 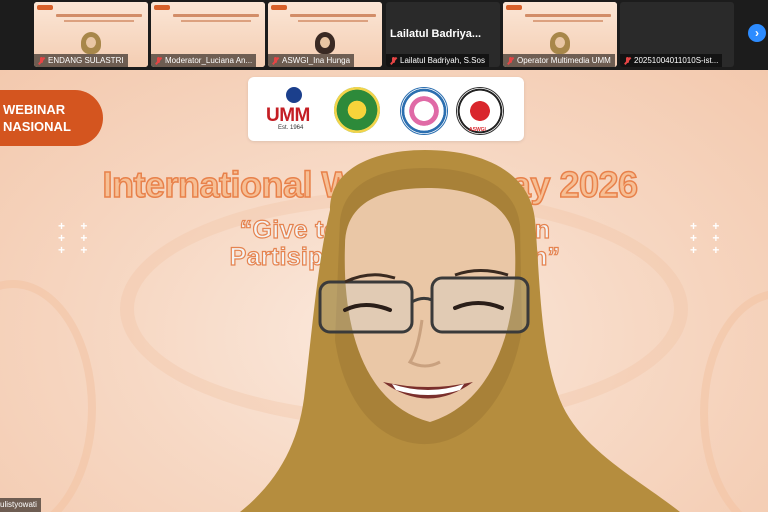 I want to click on aswgi-label: ASWGI, so click(x=477, y=130).